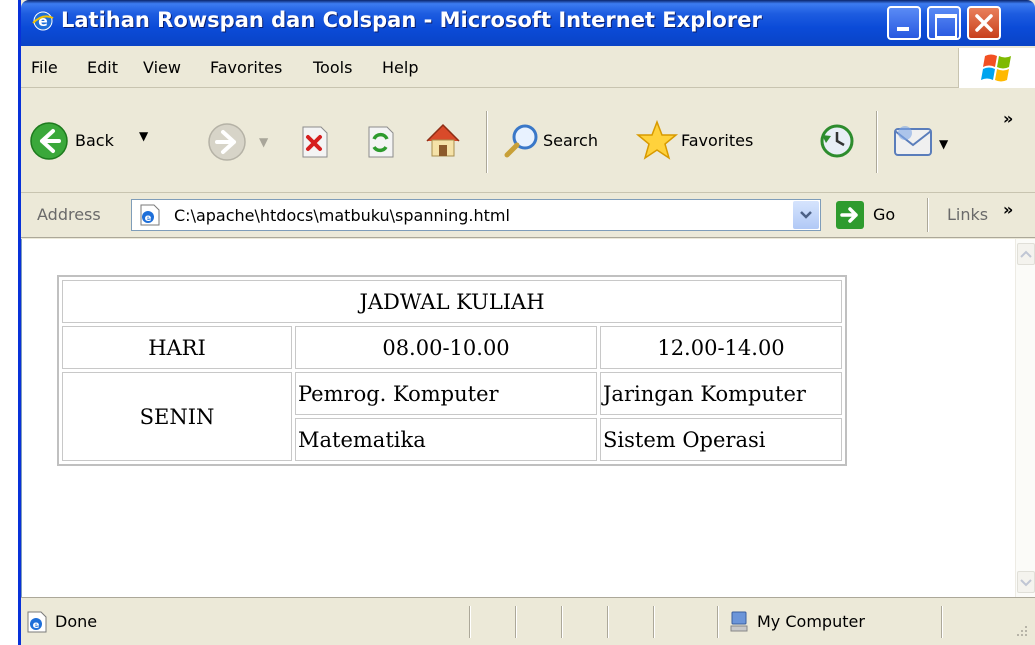  I want to click on menu-file: File, so click(44, 67).